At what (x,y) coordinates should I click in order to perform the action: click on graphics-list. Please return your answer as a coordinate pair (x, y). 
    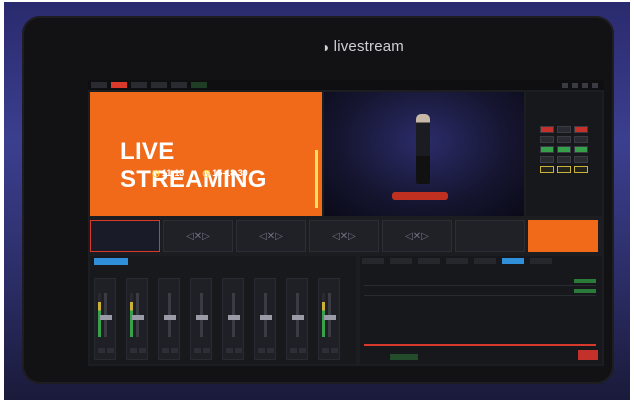
    Looking at the image, I should click on (480, 286).